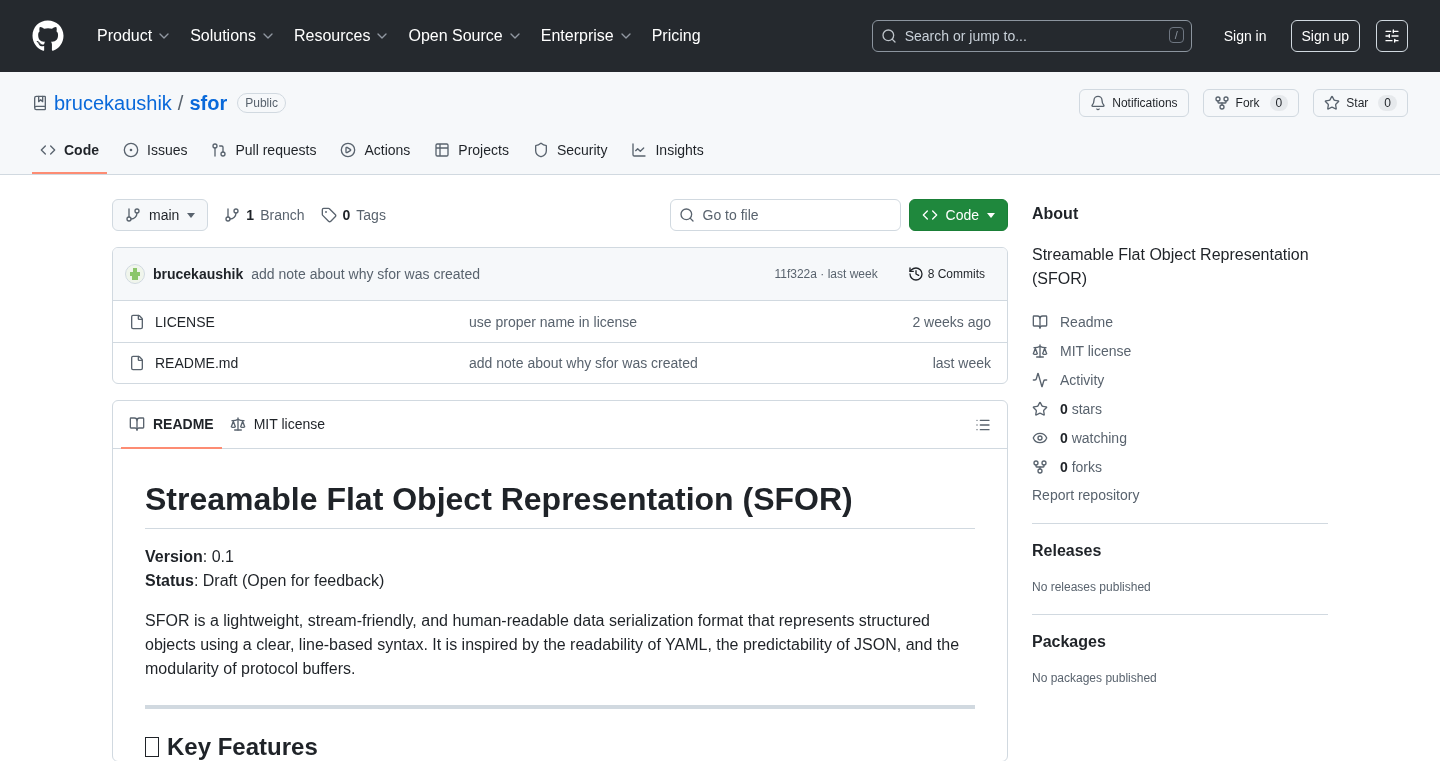 Image resolution: width=1440 pixels, height=761 pixels. I want to click on sidebar-link: 0 stars, so click(1180, 408).